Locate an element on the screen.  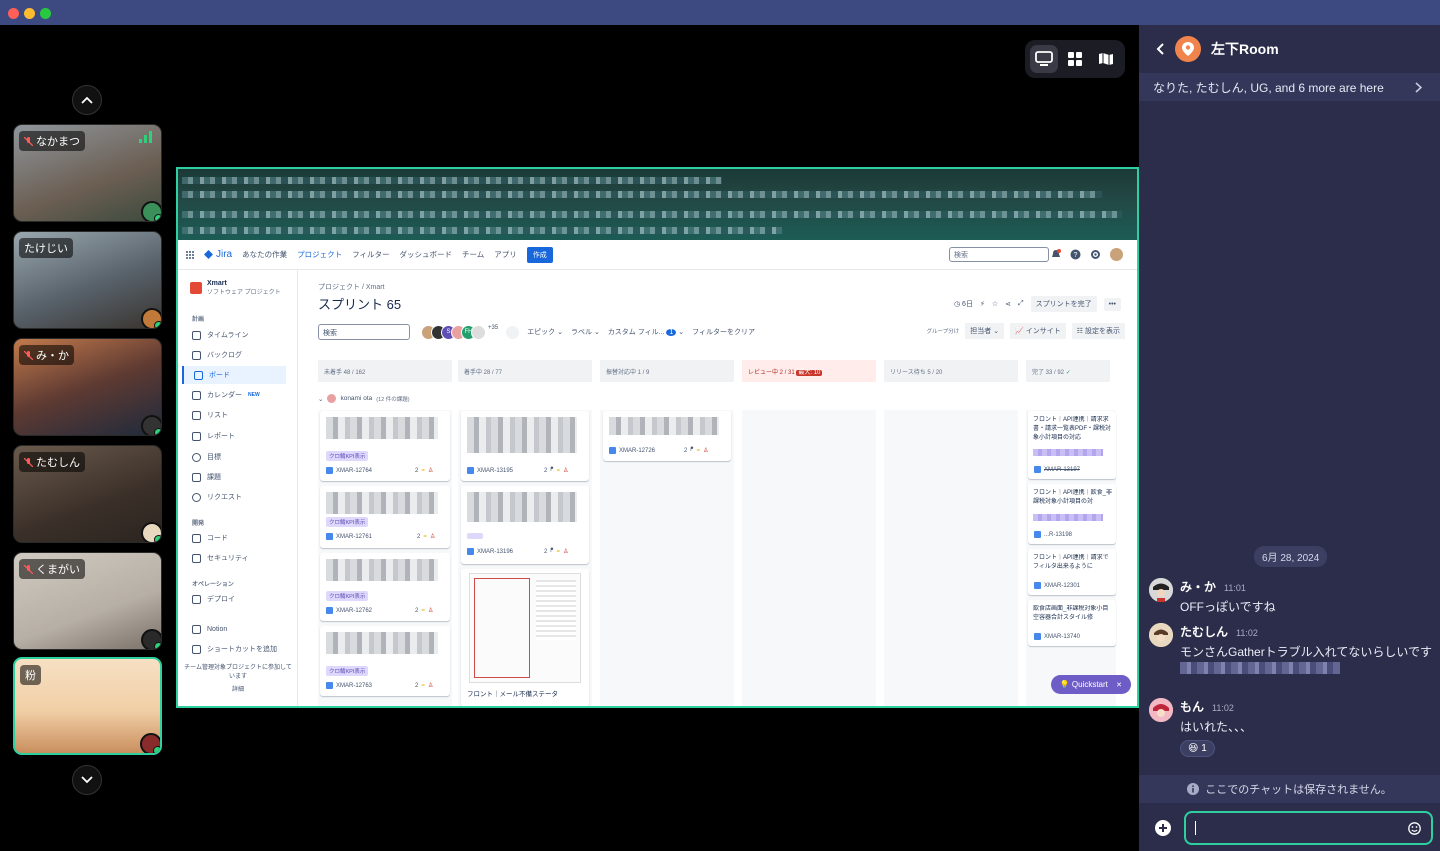
issue-card: 飲食店画面_非課税対象小目 空容器合計スタイル修 XMAR-13740 is located at coordinates (1072, 623).